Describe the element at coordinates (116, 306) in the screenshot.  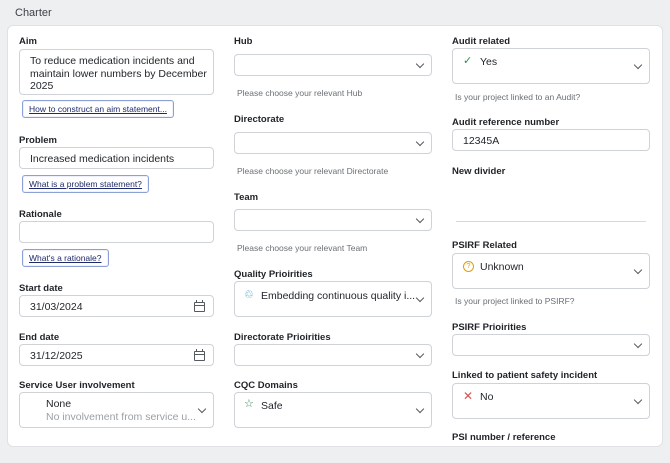
I see `start-date-field: 31/03/2024` at that location.